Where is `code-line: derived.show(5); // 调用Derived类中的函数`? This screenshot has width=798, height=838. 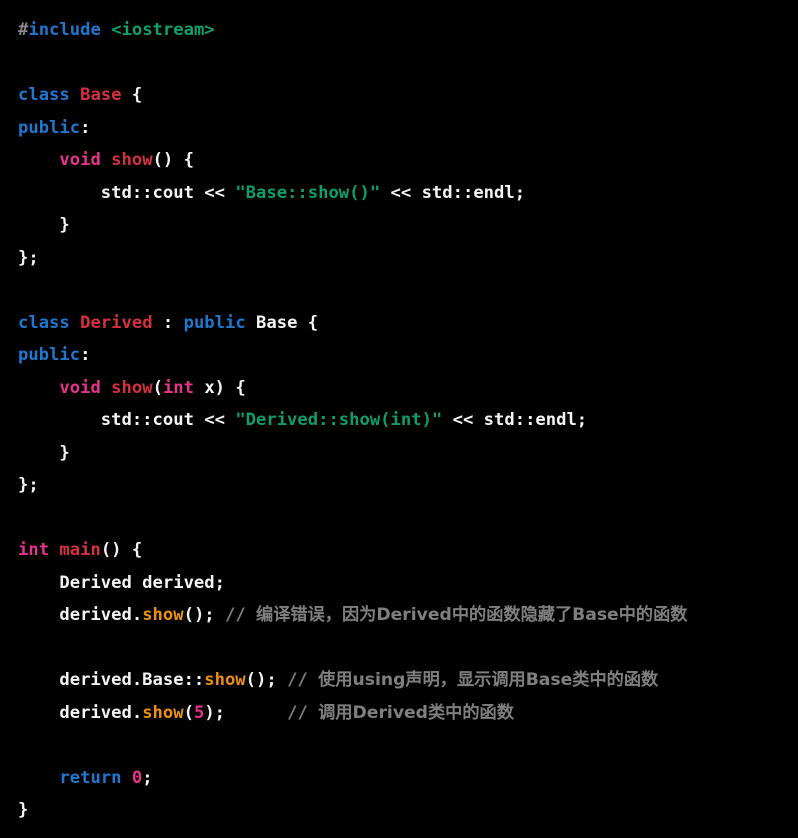
code-line: derived.show(5); // 调用Derived类中的函数 is located at coordinates (408, 713).